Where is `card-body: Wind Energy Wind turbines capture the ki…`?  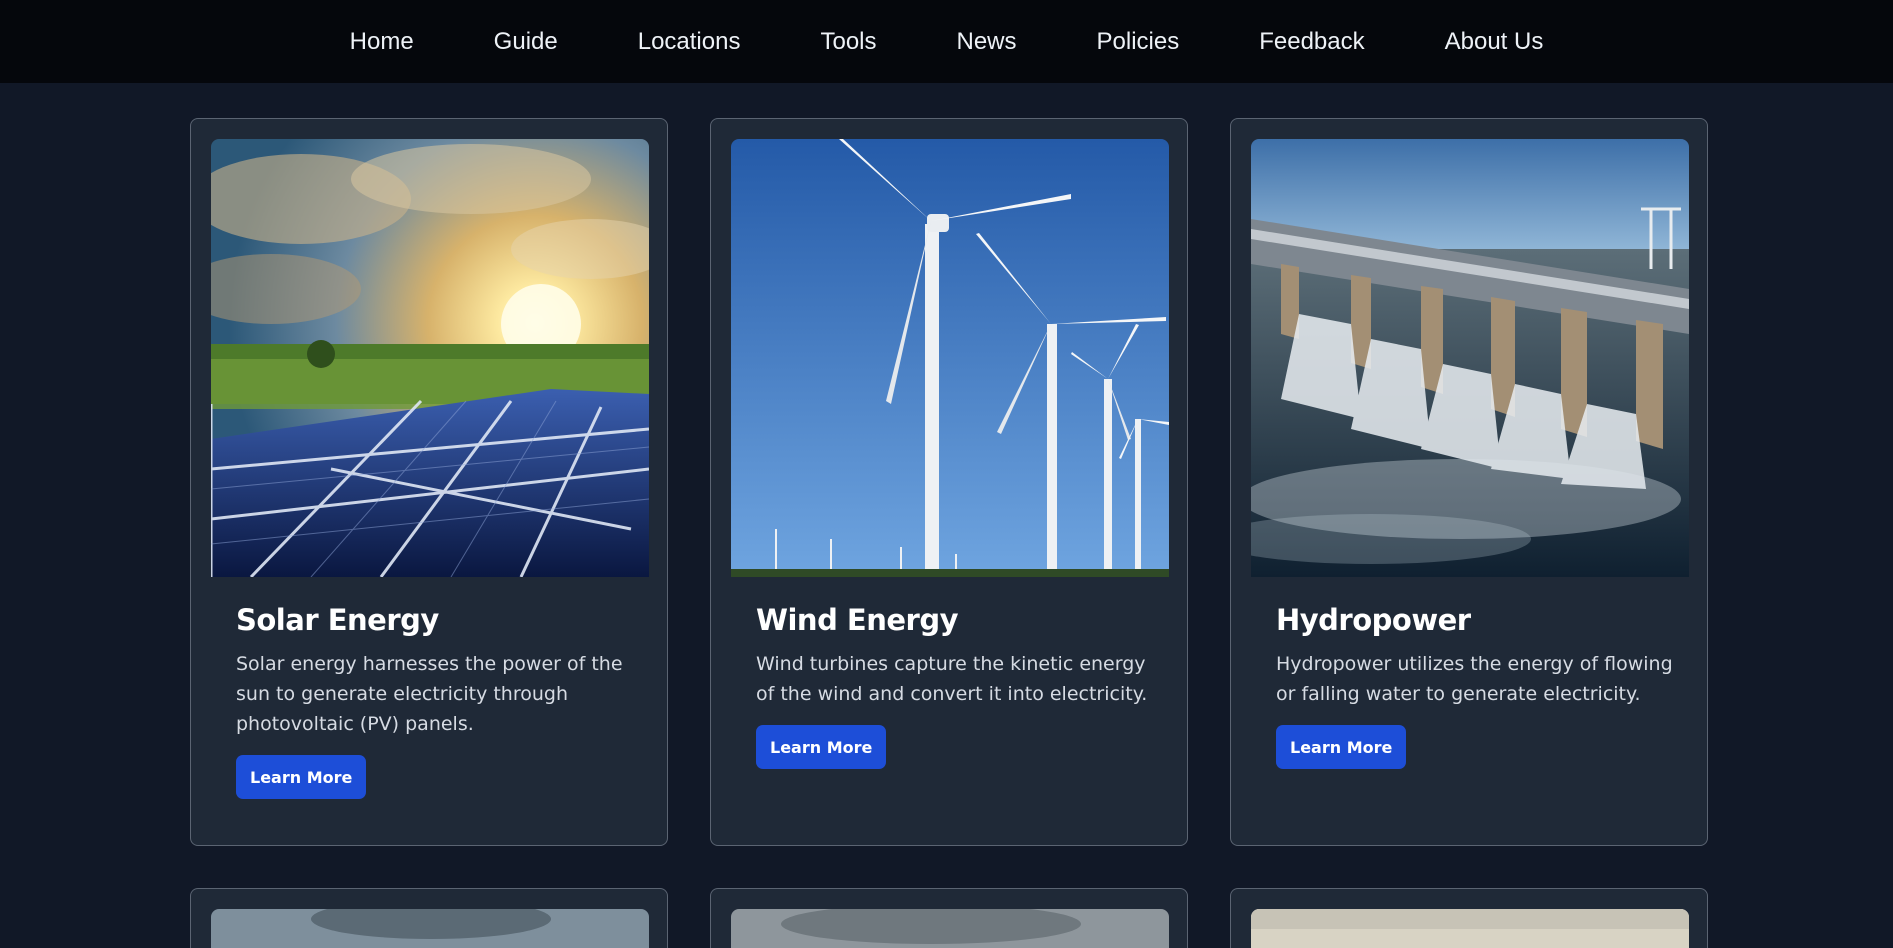 card-body: Wind Energy Wind turbines capture the ki… is located at coordinates (956, 686).